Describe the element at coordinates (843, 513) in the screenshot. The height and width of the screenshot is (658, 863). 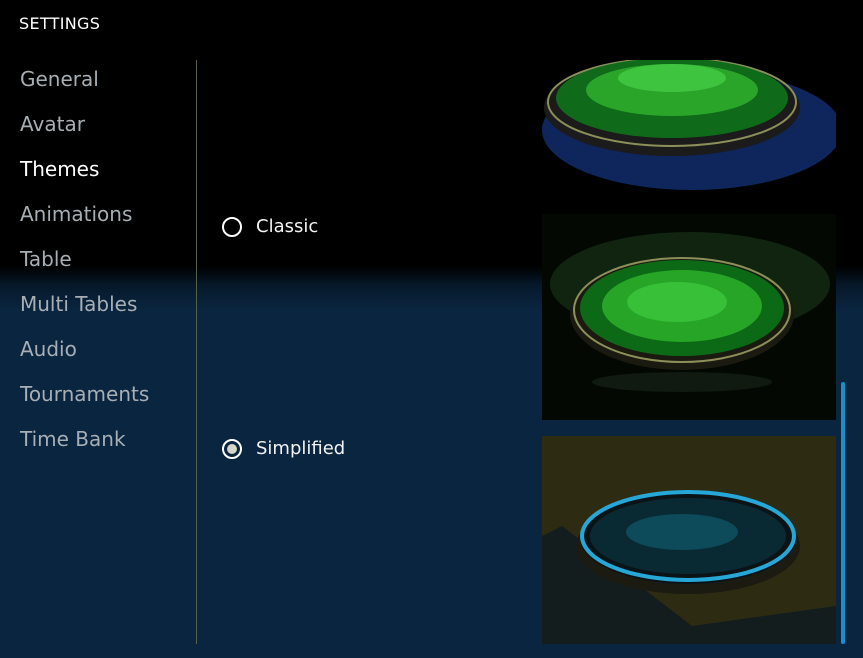
I see `scrollbar` at that location.